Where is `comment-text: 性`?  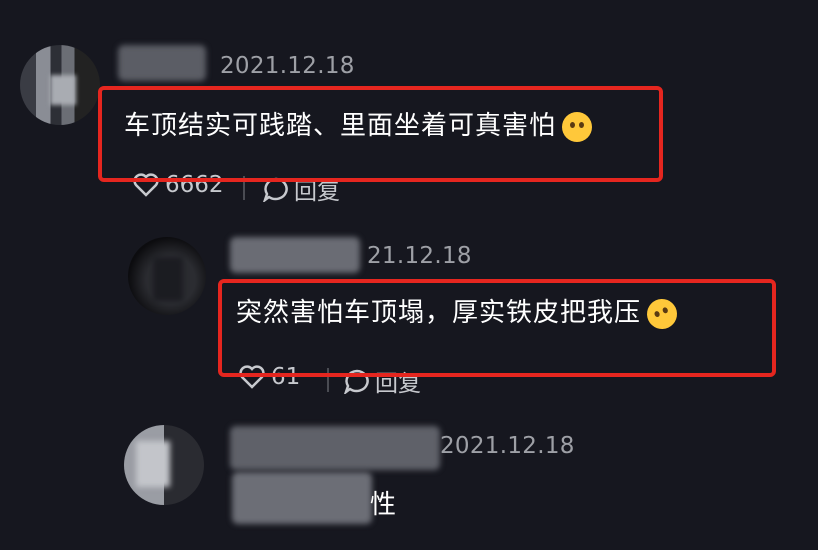 comment-text: 性 is located at coordinates (384, 505).